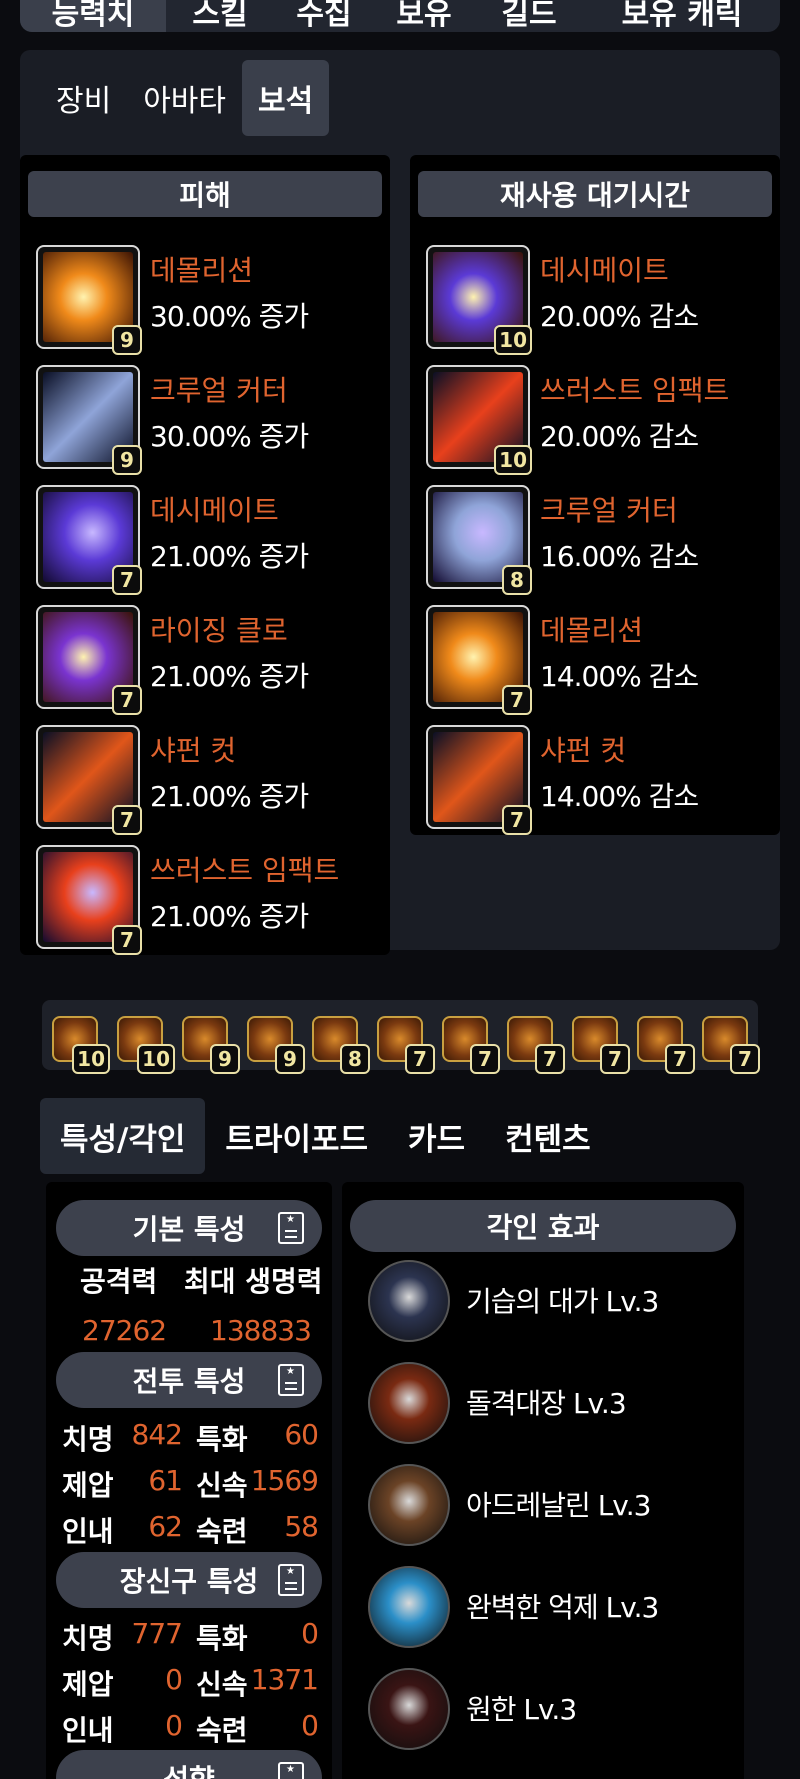  I want to click on tab-owned: 보유, so click(424, 16).